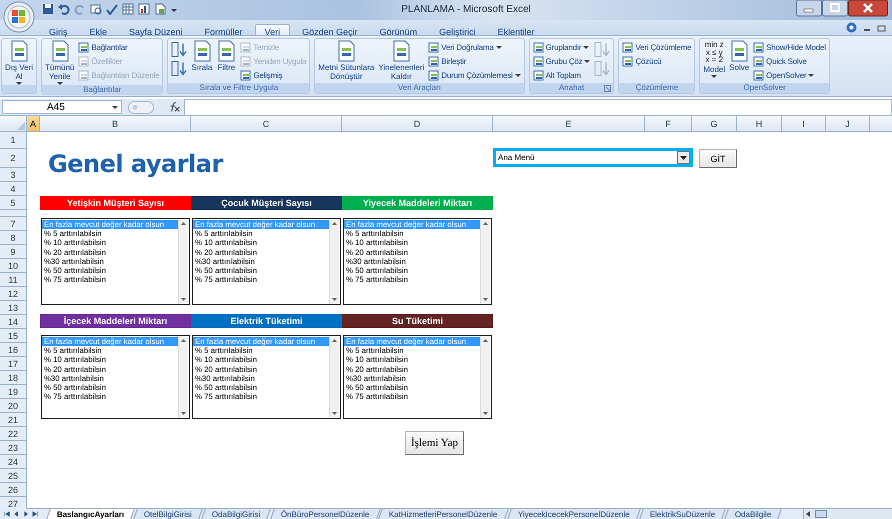  Describe the element at coordinates (202, 56) in the screenshot. I see `ribbon-button: Sırala` at that location.